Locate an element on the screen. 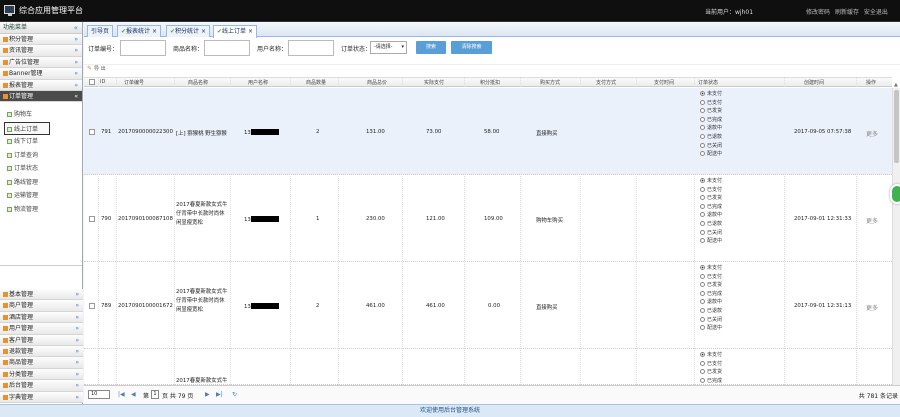 The image size is (900, 417). prev-page-icon: ◀ is located at coordinates (133, 394).